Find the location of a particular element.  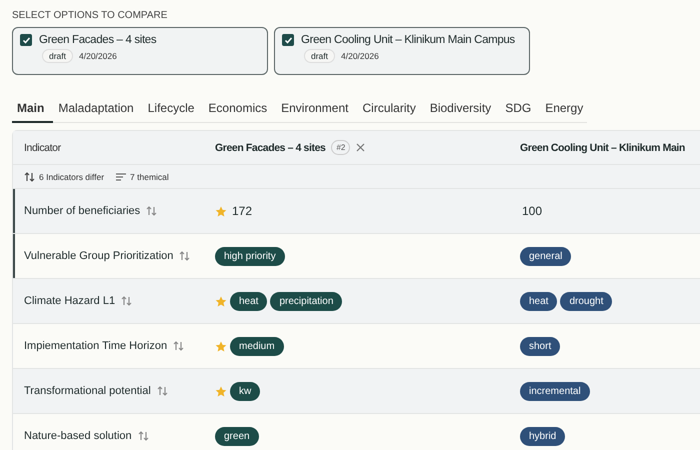

tab: Maladaptation is located at coordinates (98, 110).